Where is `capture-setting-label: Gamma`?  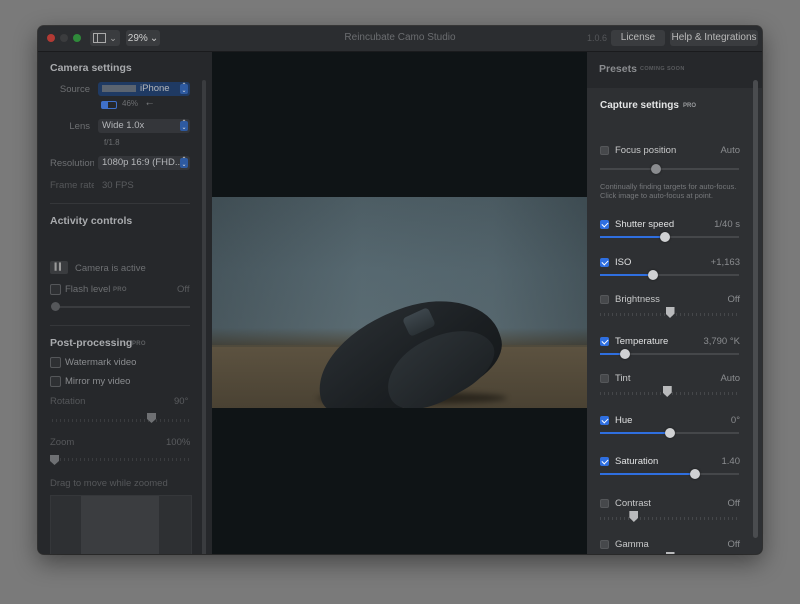 capture-setting-label: Gamma is located at coordinates (632, 544).